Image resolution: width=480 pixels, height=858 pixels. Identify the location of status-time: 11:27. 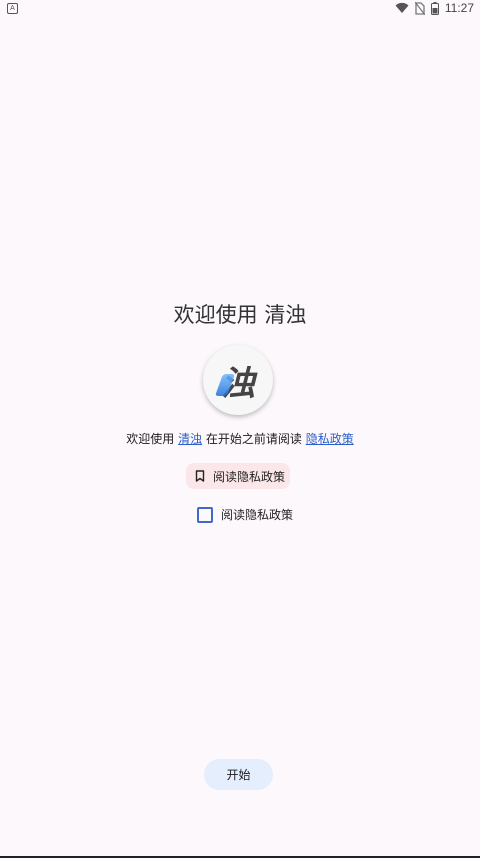
(459, 8).